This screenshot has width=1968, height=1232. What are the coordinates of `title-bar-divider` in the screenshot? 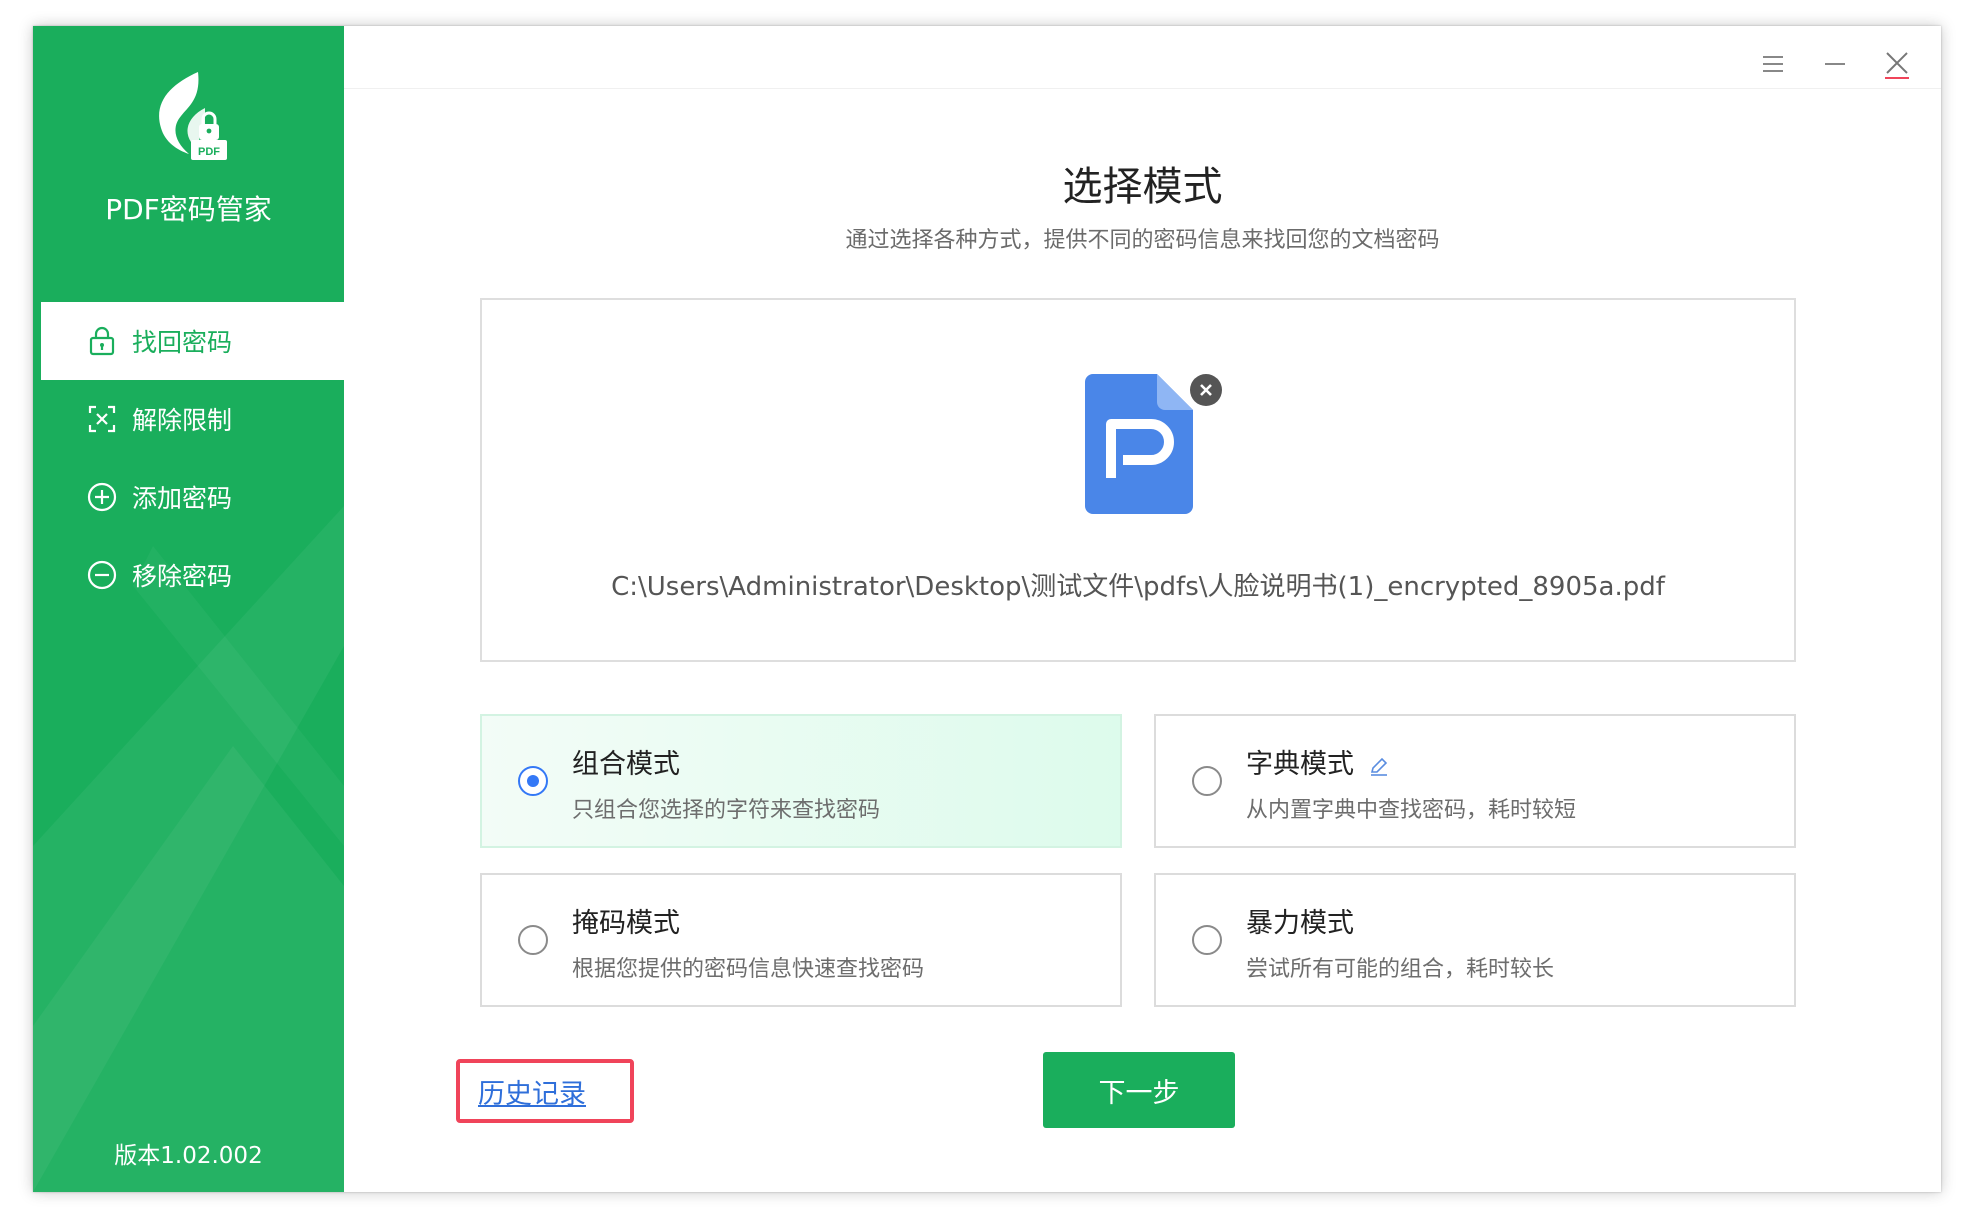 It's located at (1142, 88).